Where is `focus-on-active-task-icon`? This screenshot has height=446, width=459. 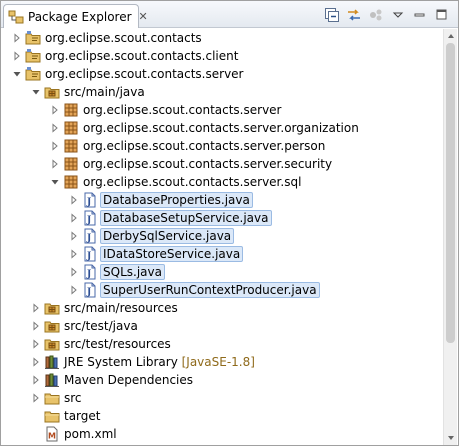
focus-on-active-task-icon is located at coordinates (376, 15).